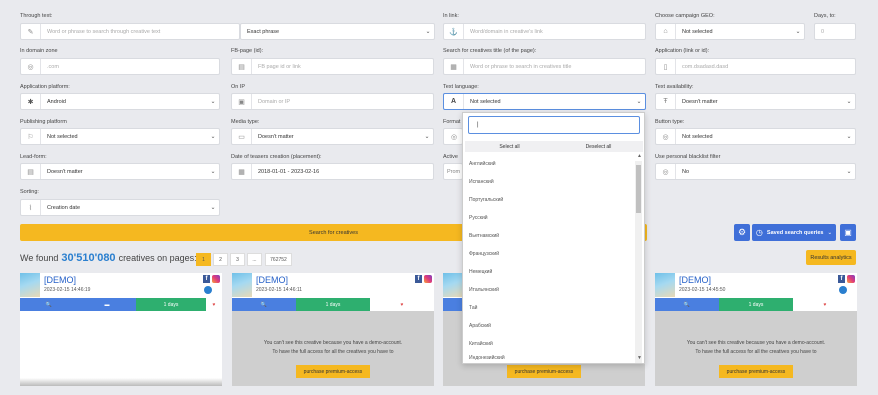  Describe the element at coordinates (62, 136) in the screenshot. I see `publishing-platform-value: Not selected` at that location.